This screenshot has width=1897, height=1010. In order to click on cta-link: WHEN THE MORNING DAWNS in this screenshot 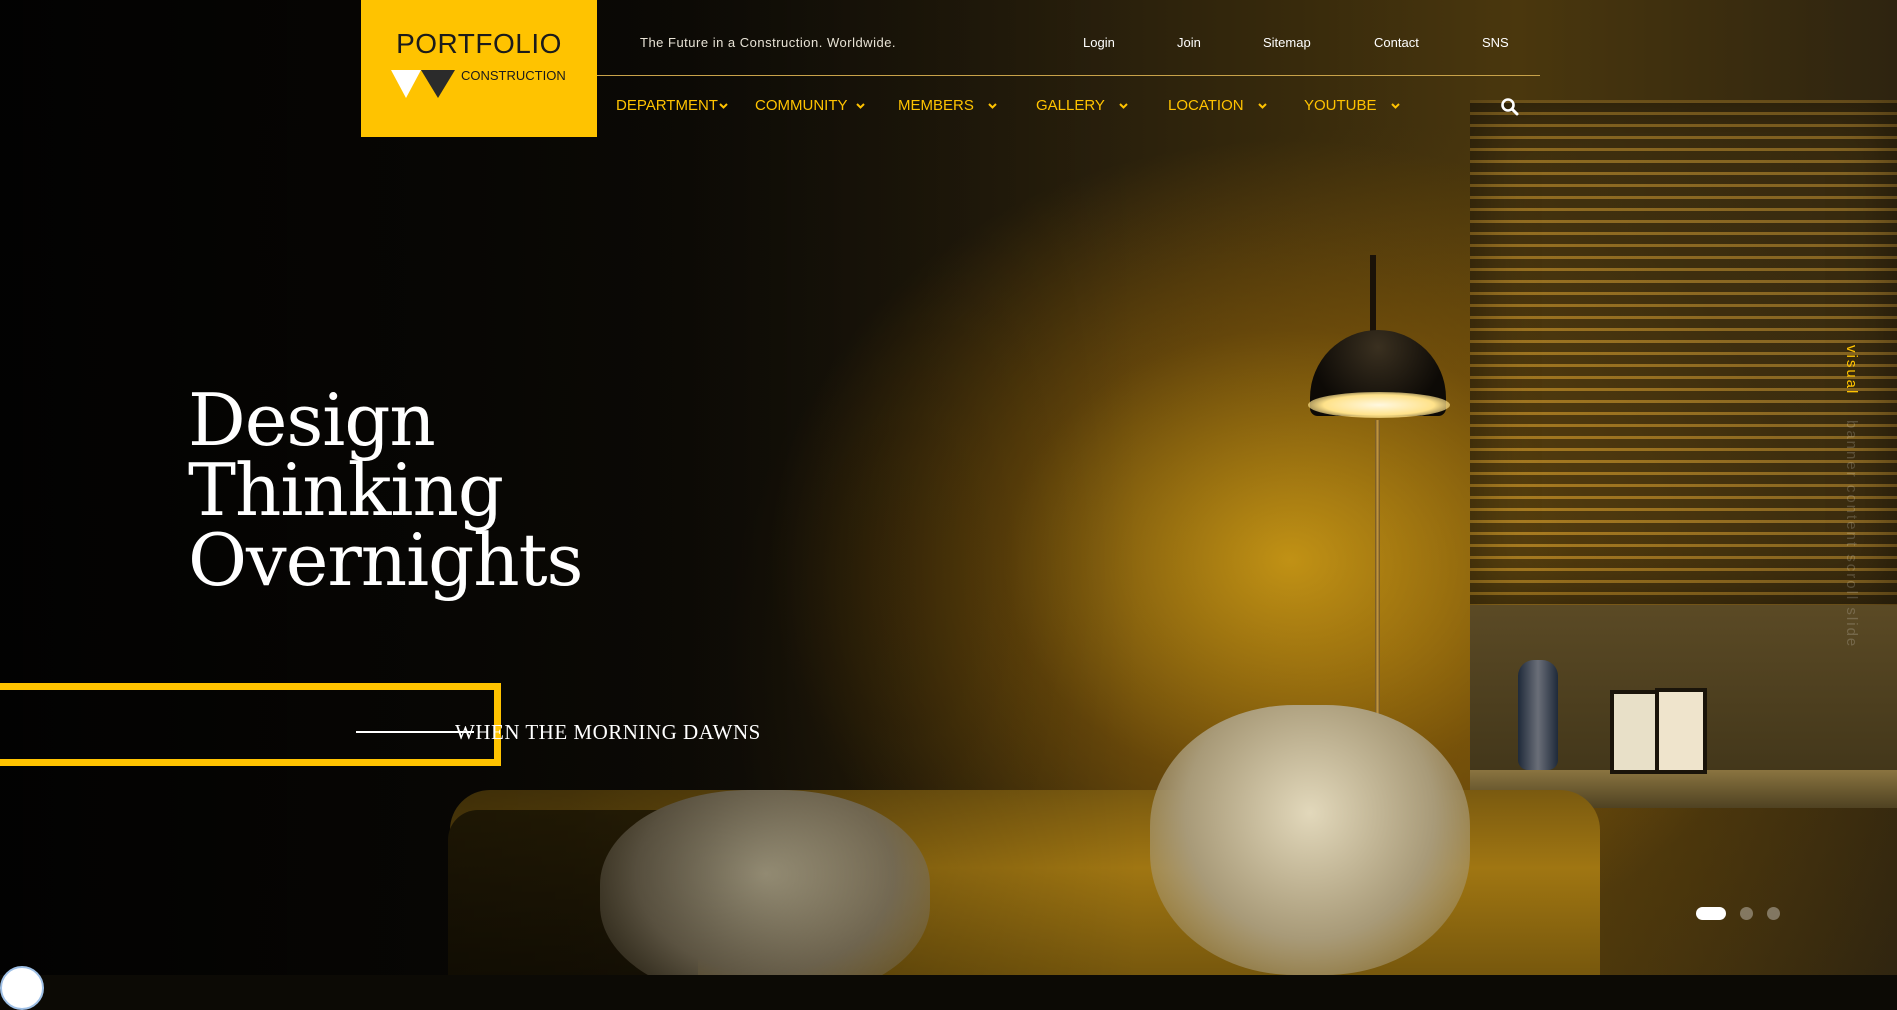, I will do `click(608, 732)`.